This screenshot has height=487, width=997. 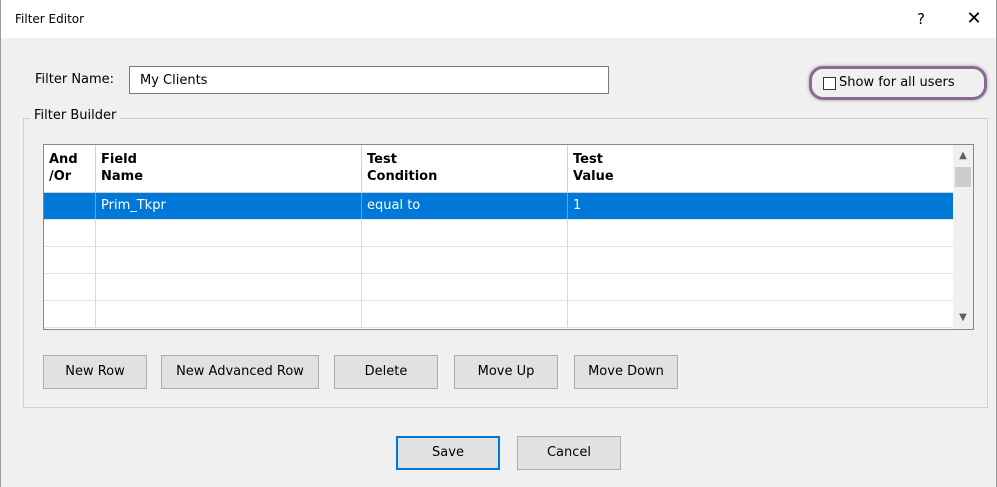 What do you see at coordinates (229, 169) in the screenshot?
I see `column-header-field-name: Field Name` at bounding box center [229, 169].